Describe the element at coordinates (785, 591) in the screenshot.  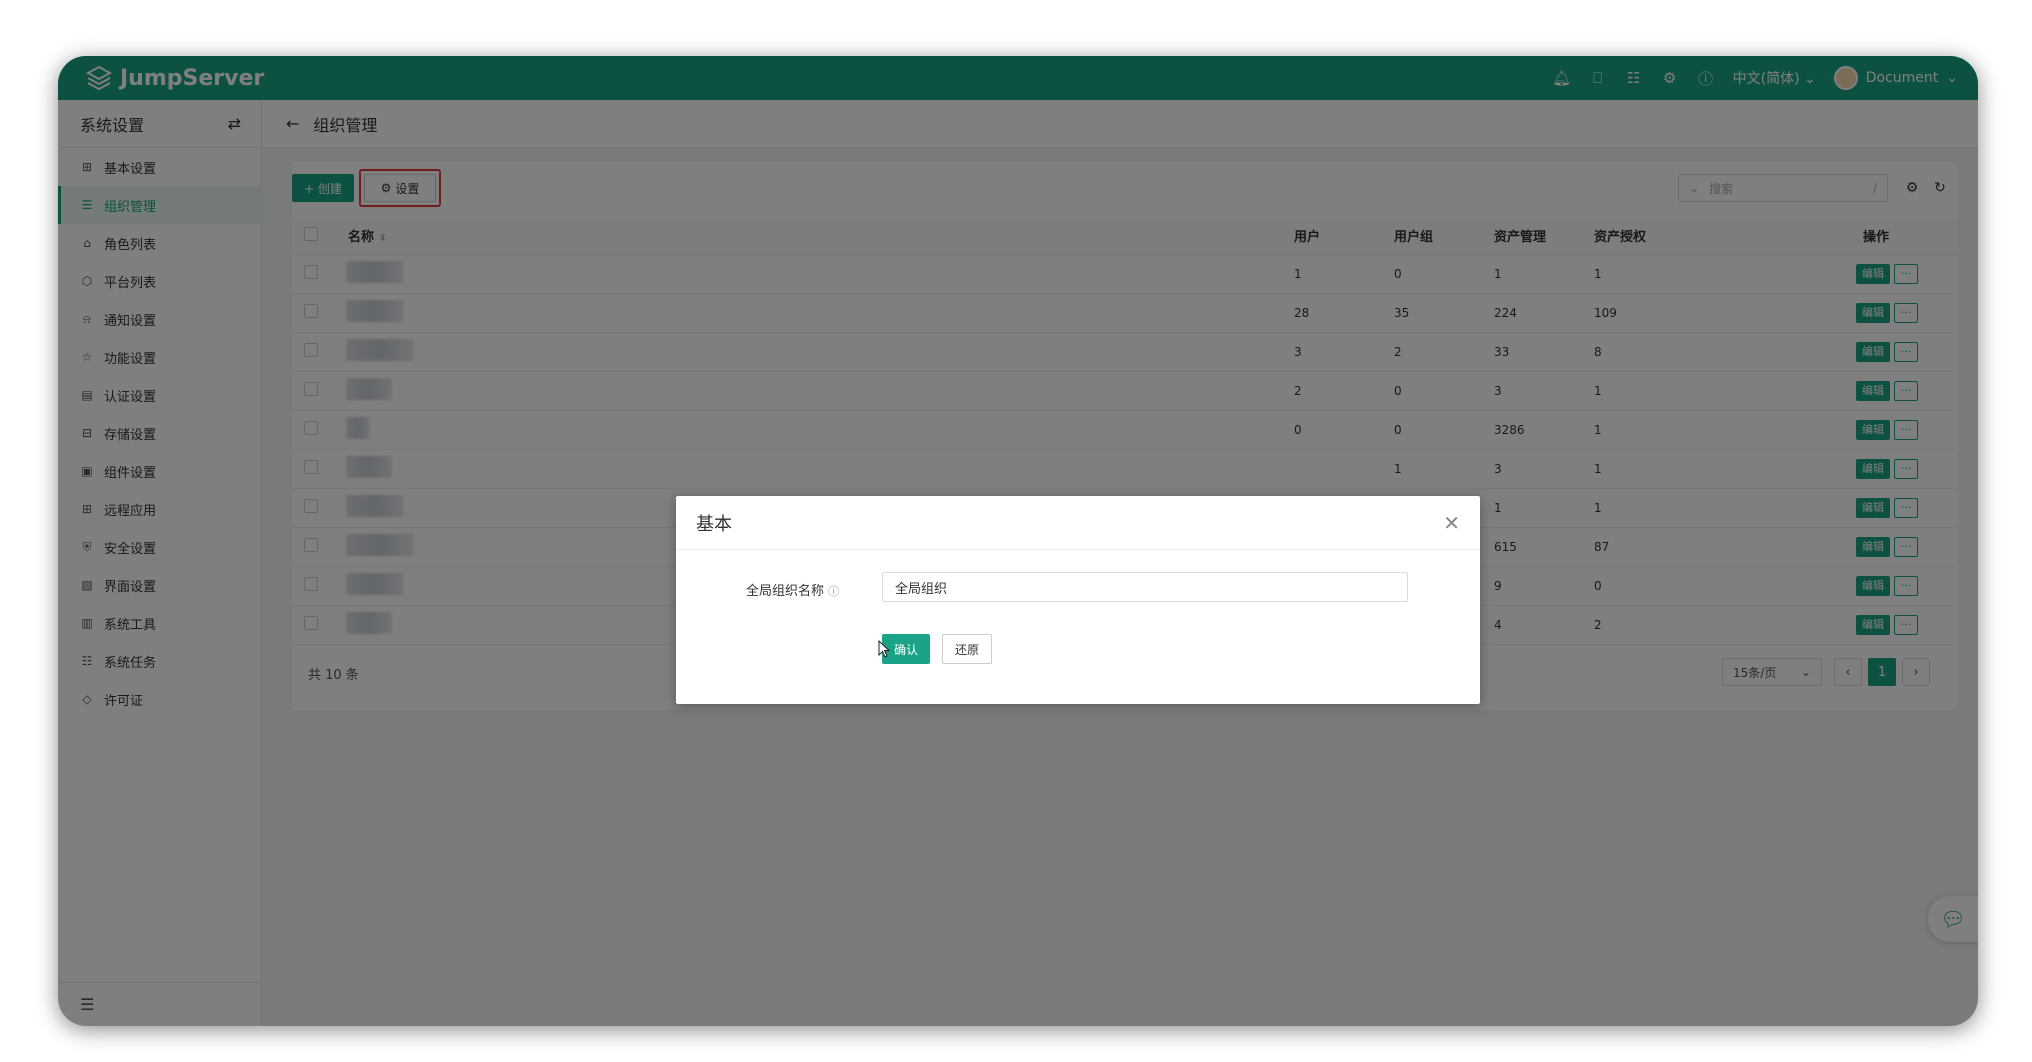
I see `org-name-label-text: 全局组织名称` at that location.